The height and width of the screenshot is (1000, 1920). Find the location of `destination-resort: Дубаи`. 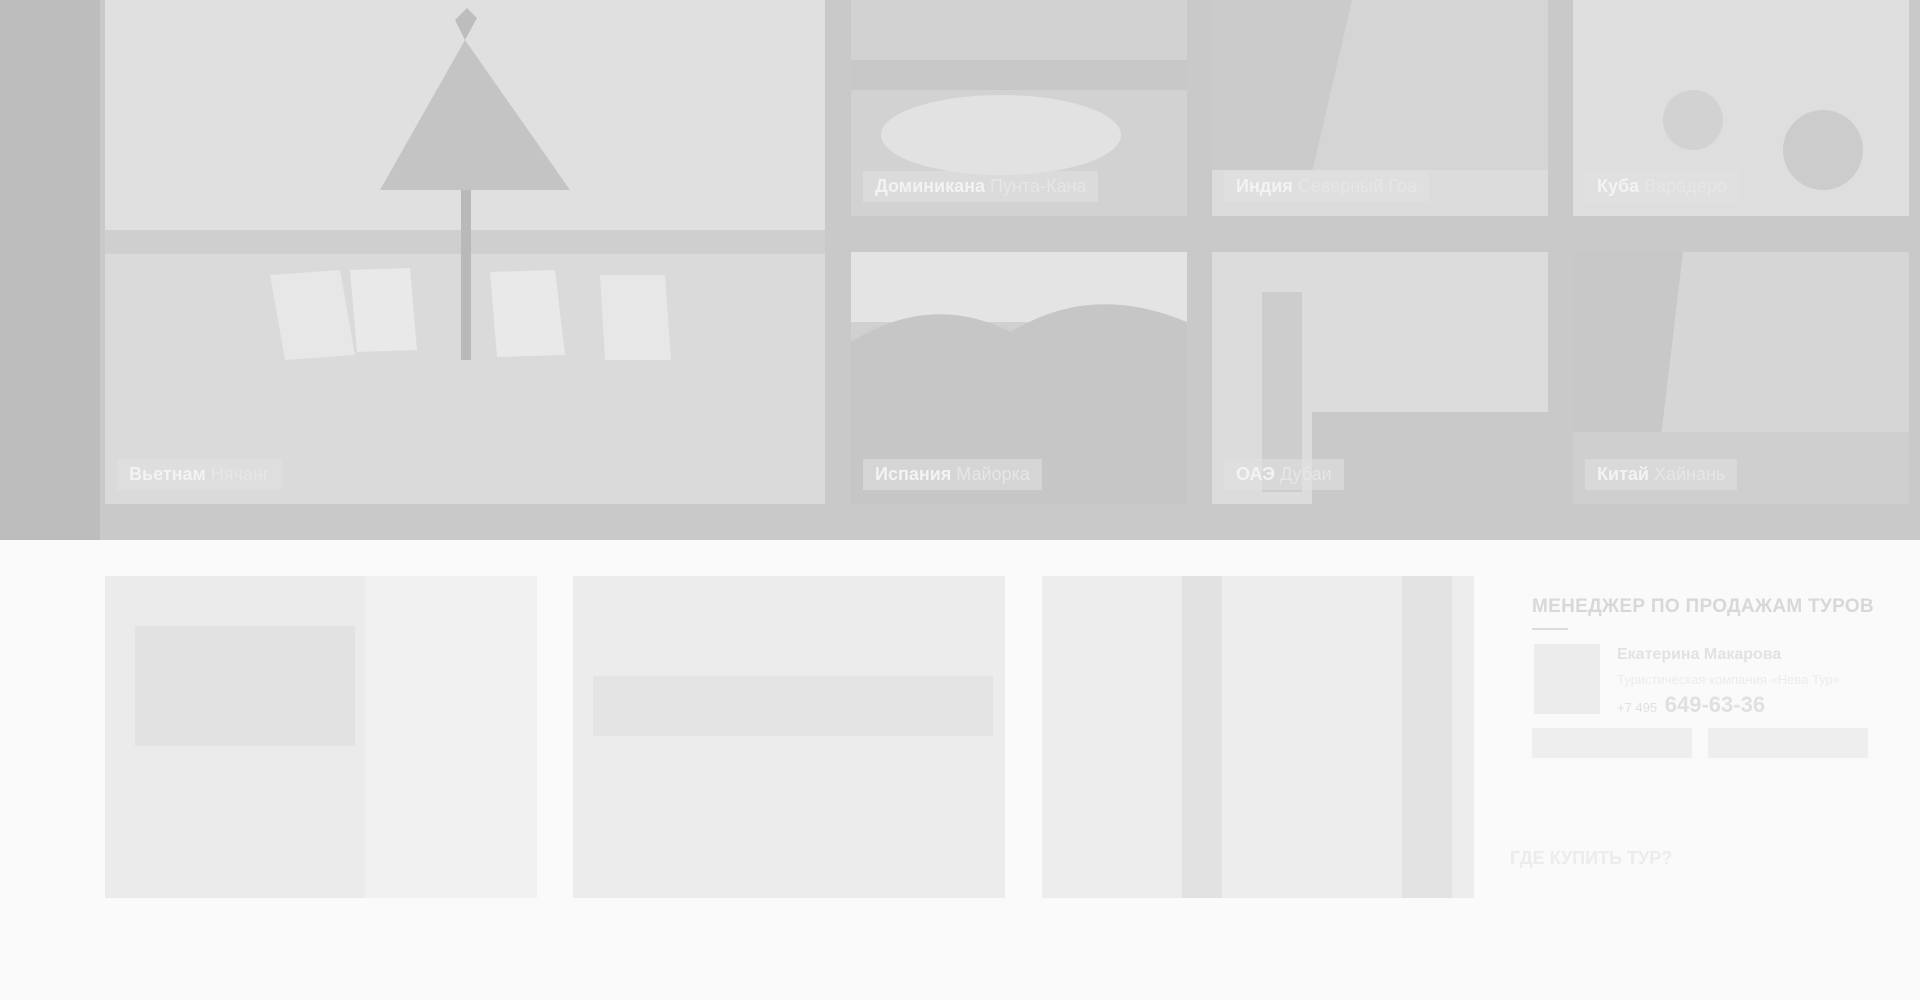

destination-resort: Дубаи is located at coordinates (1305, 474).